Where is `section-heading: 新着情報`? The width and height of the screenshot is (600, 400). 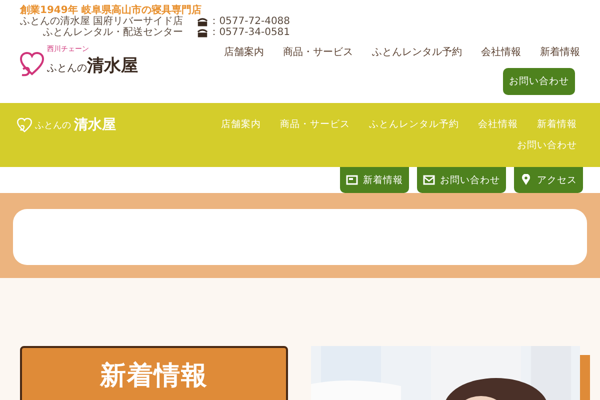 section-heading: 新着情報 is located at coordinates (154, 373).